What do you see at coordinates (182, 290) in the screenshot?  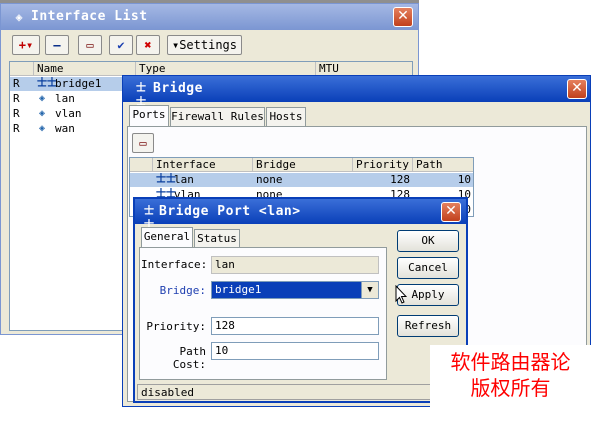 I see `bridge-label: Bridge:` at bounding box center [182, 290].